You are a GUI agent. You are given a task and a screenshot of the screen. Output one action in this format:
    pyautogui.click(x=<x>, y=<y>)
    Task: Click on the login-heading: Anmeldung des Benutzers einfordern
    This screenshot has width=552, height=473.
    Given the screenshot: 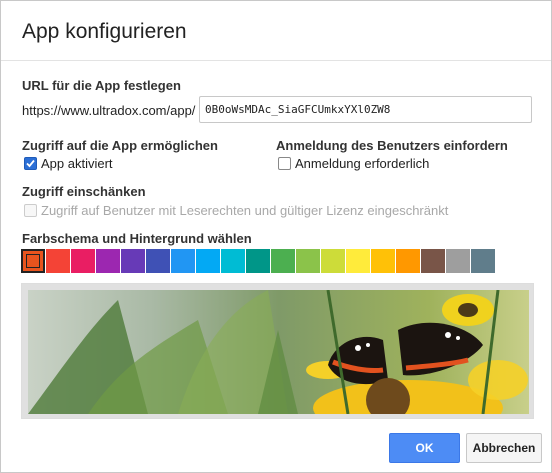 What is the action you would take?
    pyautogui.click(x=392, y=145)
    